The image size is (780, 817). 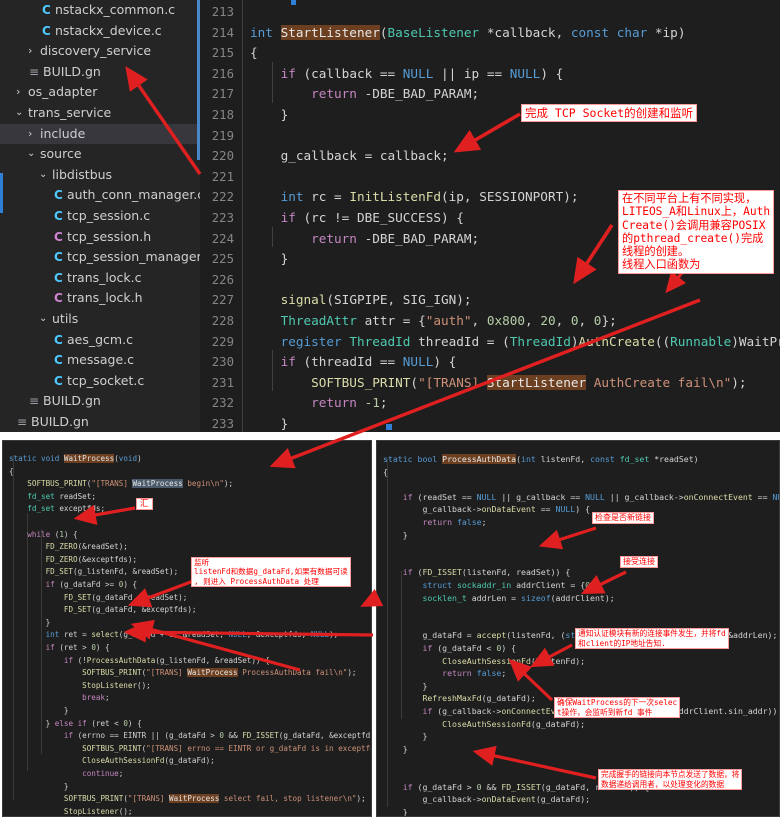 What do you see at coordinates (100, 175) in the screenshot?
I see `explorer-item-libdistbus: ⌄ libdistbus` at bounding box center [100, 175].